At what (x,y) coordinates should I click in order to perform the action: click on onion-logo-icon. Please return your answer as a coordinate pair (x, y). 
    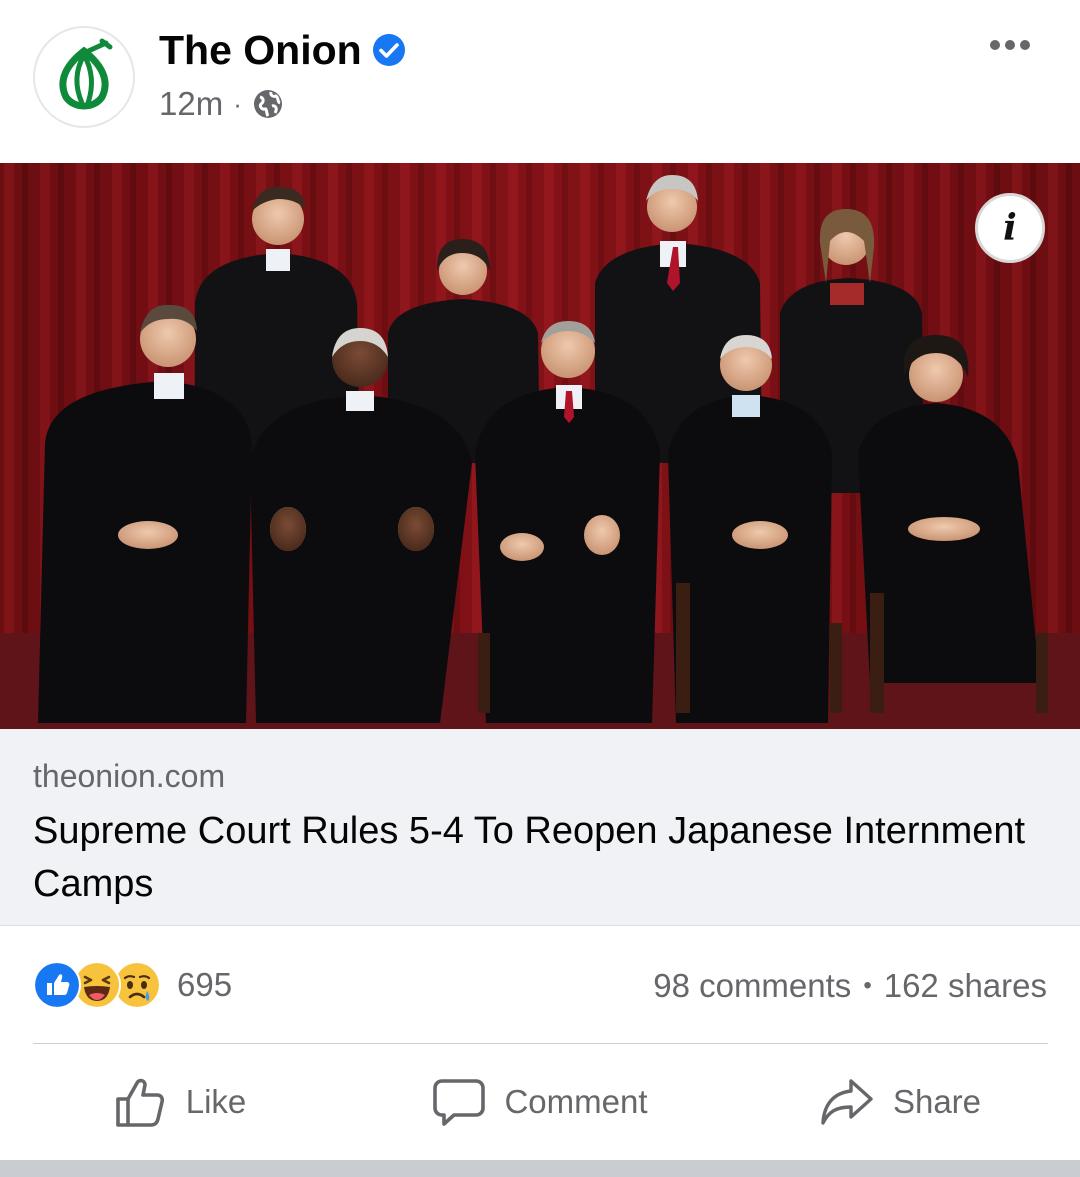
    Looking at the image, I should click on (86, 74).